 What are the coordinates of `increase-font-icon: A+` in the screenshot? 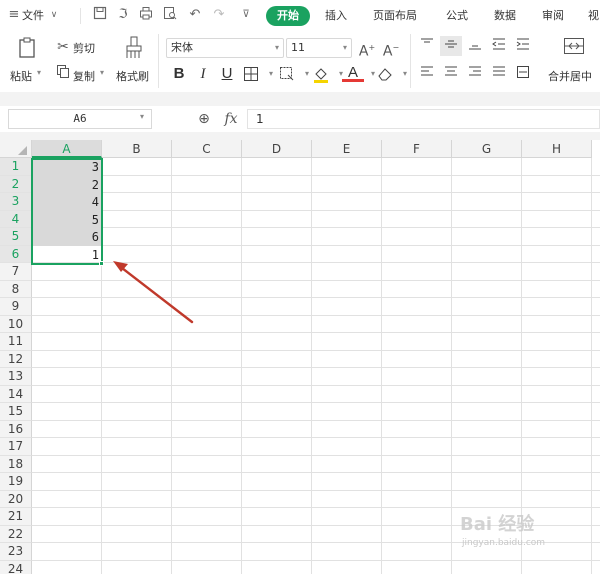 It's located at (367, 50).